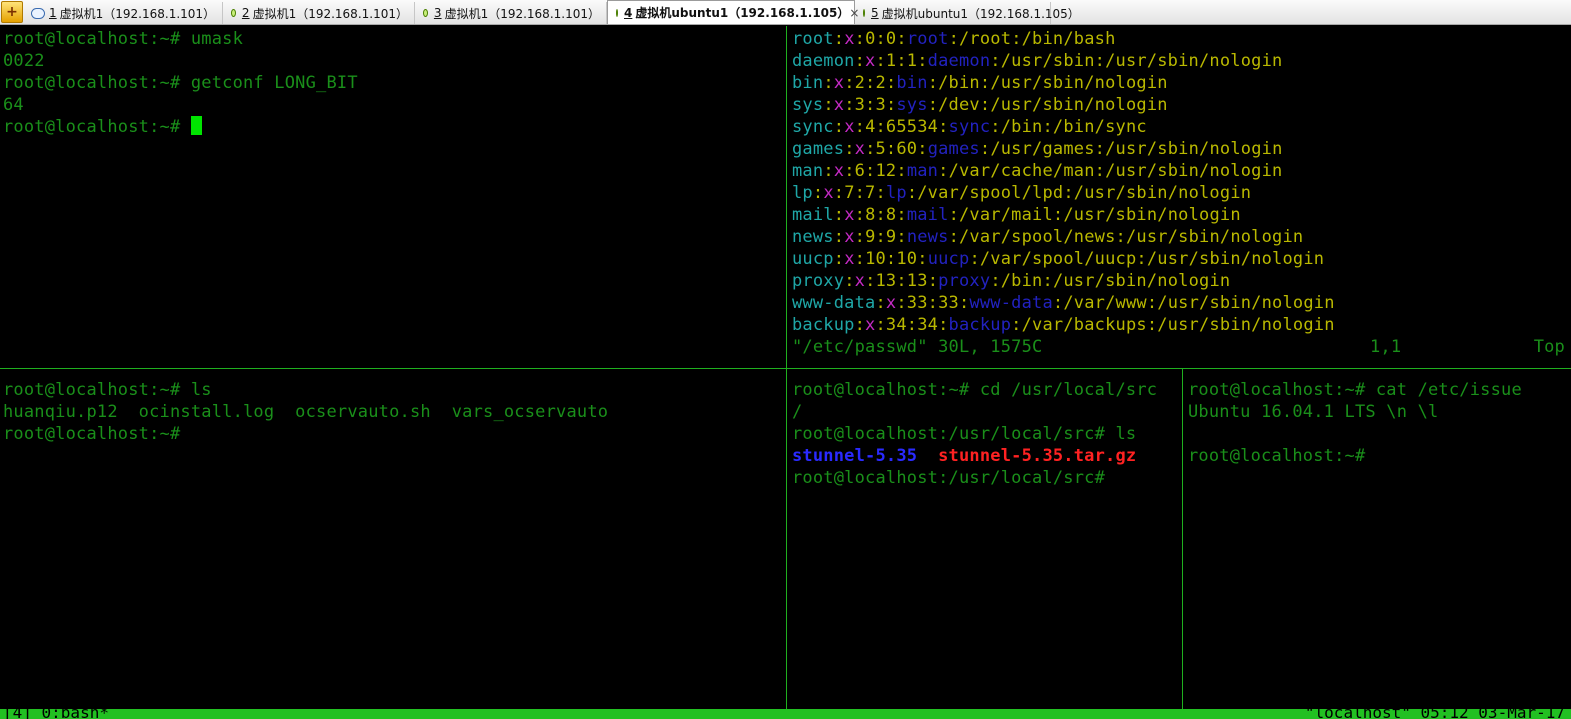 Image resolution: width=1571 pixels, height=719 pixels. Describe the element at coordinates (319, 13) in the screenshot. I see `tab-session-2: 2 虚拟机1（192.168.1.101）` at that location.